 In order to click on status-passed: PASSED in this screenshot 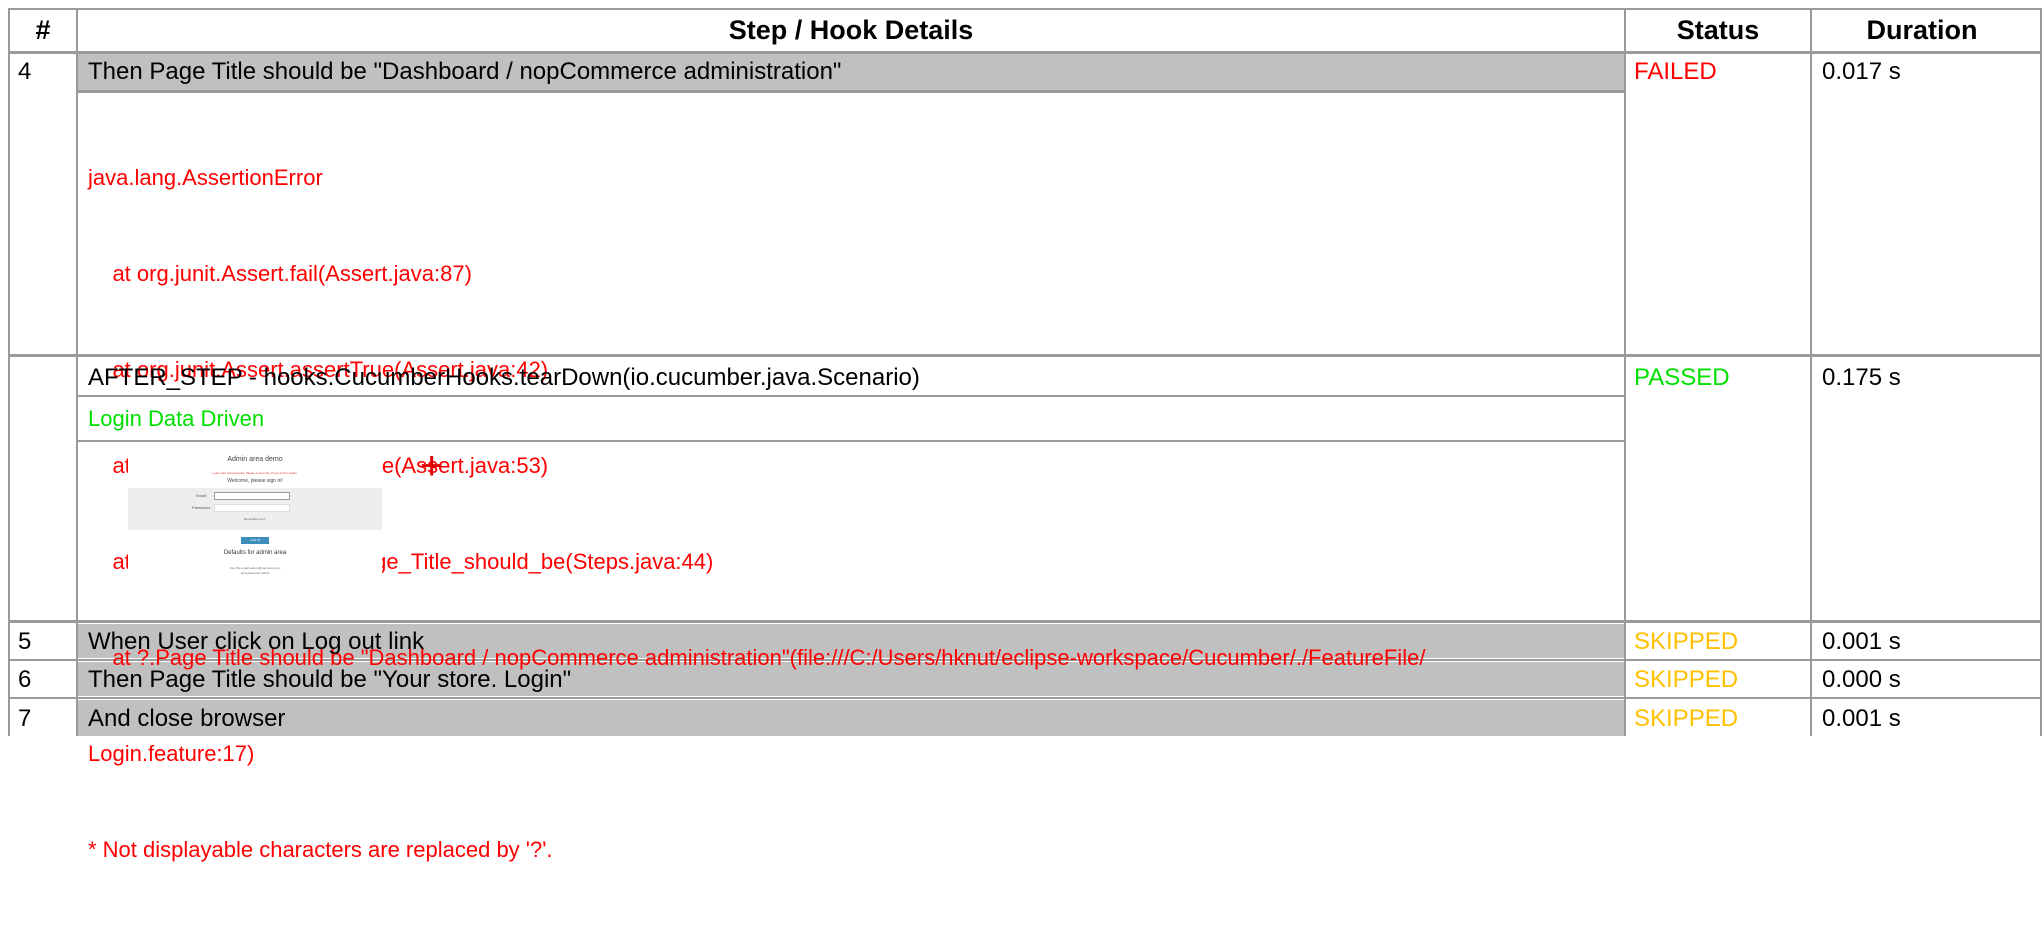, I will do `click(1682, 377)`.